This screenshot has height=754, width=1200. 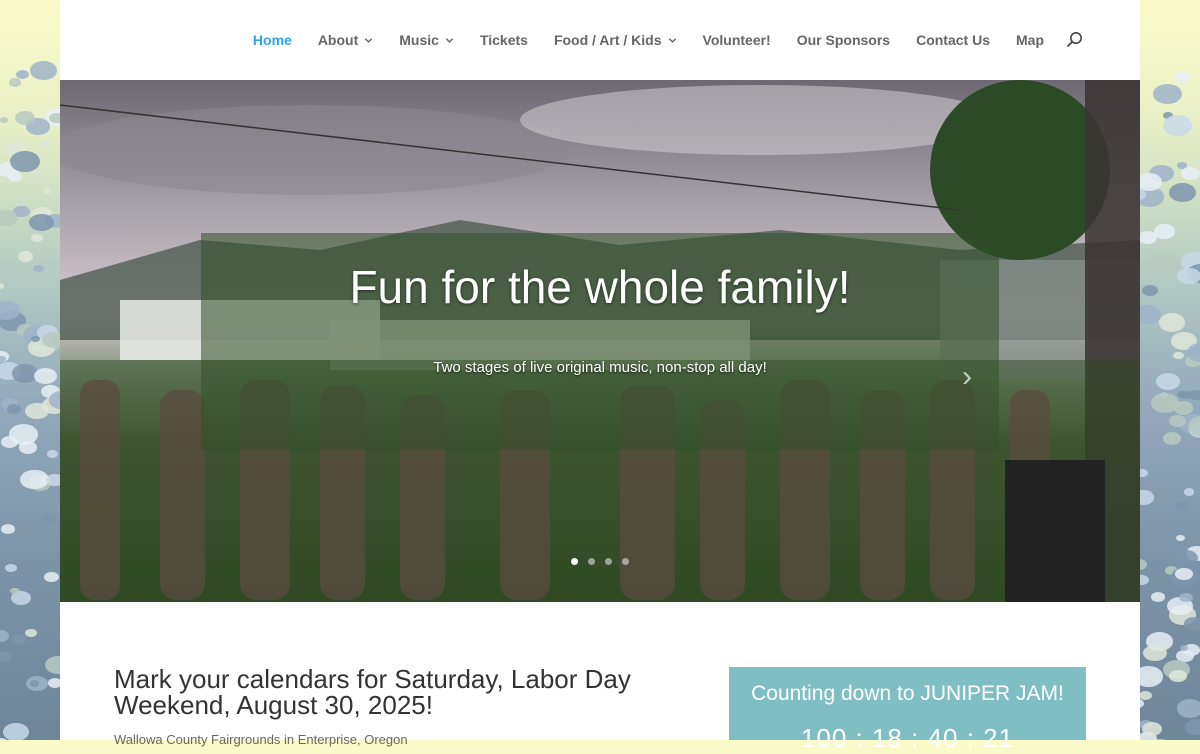 What do you see at coordinates (943, 738) in the screenshot?
I see `countdown-minutes: 40` at bounding box center [943, 738].